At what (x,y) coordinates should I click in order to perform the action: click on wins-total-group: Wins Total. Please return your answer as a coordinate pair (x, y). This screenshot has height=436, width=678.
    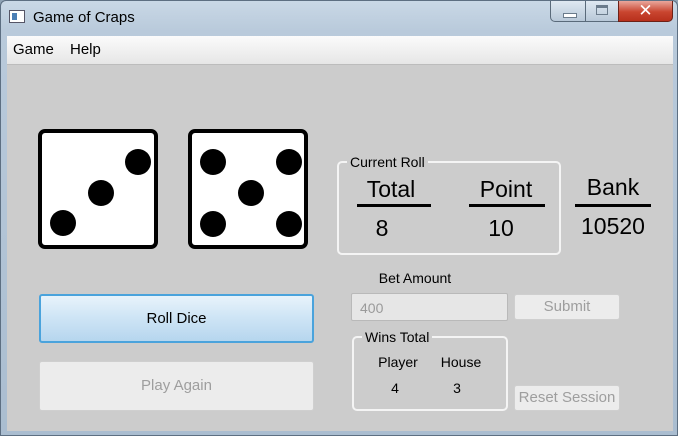
    Looking at the image, I should click on (430, 370).